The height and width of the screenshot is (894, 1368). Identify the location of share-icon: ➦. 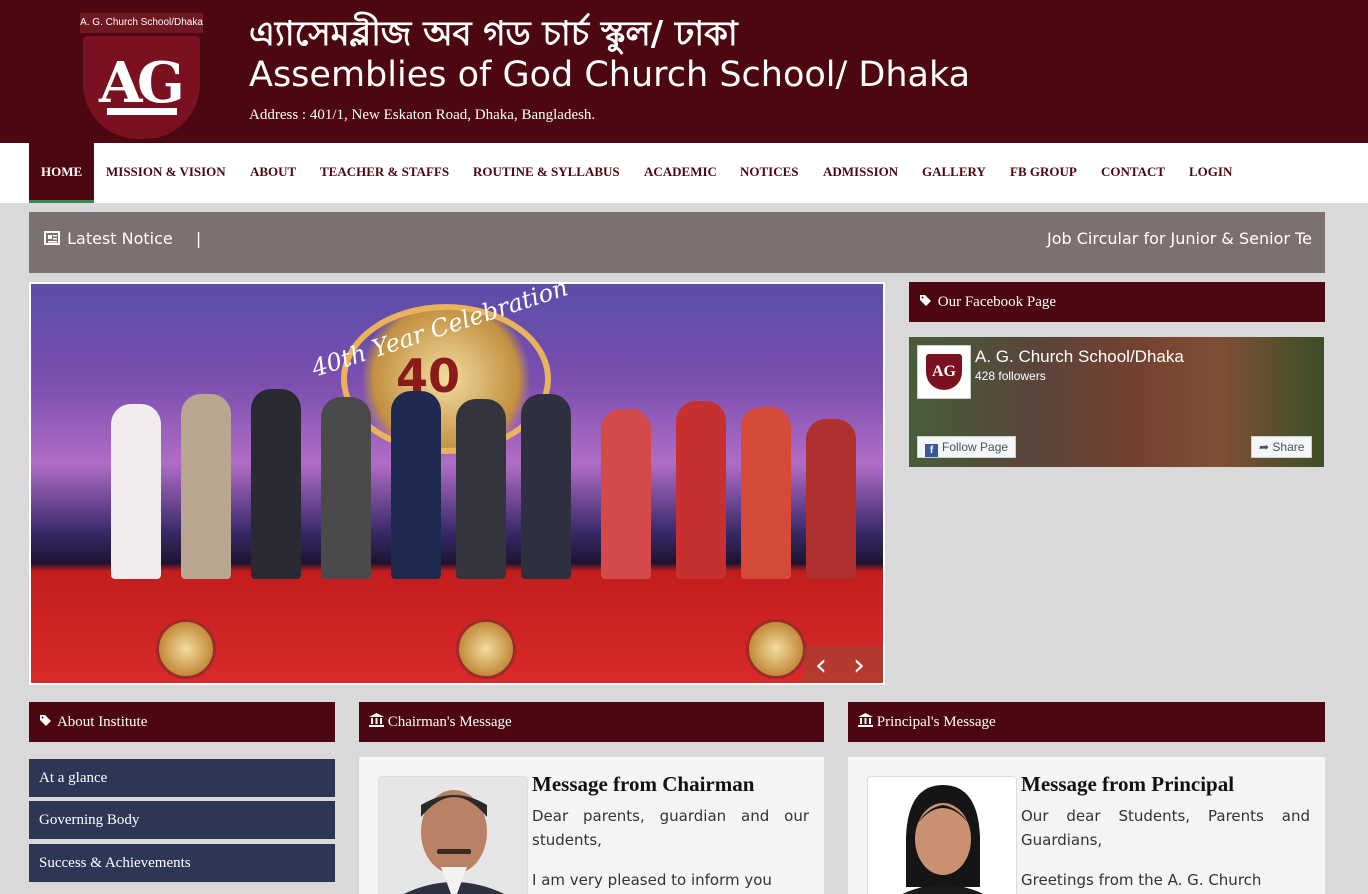
(1266, 447).